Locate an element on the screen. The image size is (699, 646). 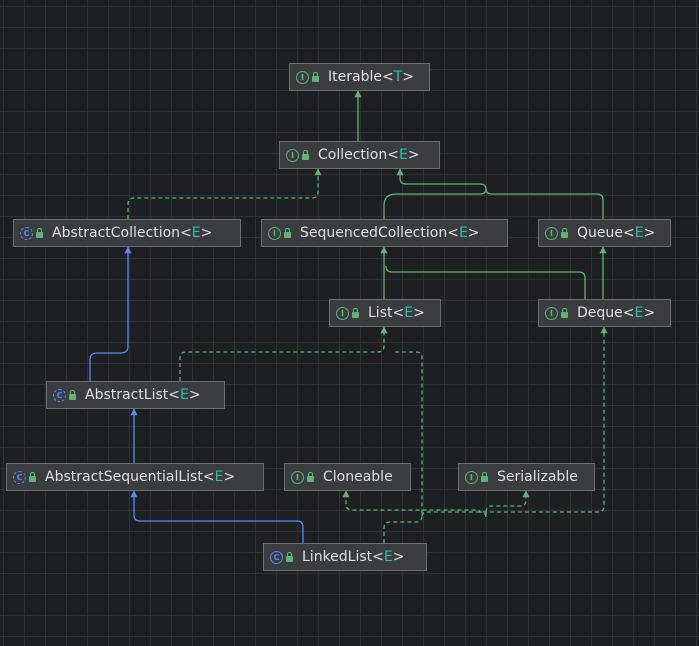
edge-linkedlist-list is located at coordinates (403, 447).